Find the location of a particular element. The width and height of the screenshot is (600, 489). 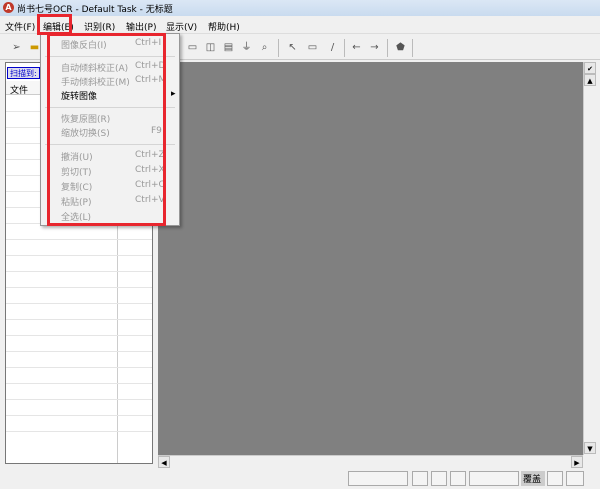

highlight-box-dropdown is located at coordinates (106, 129).